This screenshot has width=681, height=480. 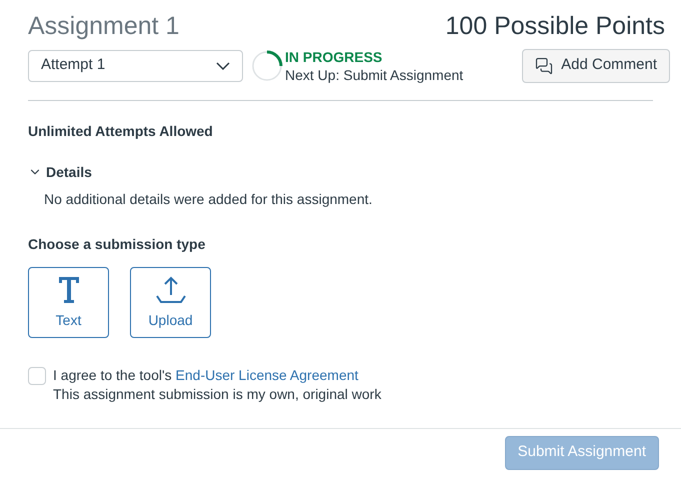 I want to click on assignment-title: Assignment 1, so click(x=104, y=26).